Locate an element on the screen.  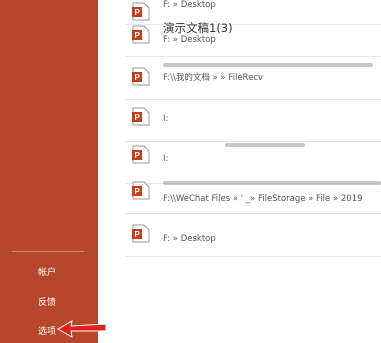
recent-file-item: P 演示文稿1(3) F: » Desktop is located at coordinates (253, 35).